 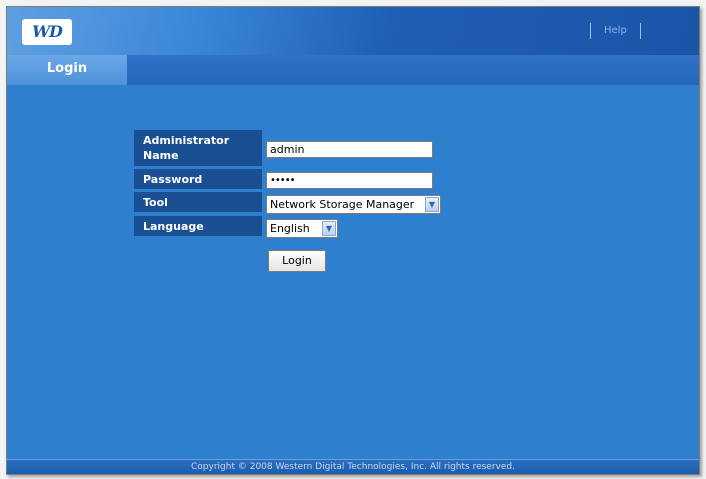 What do you see at coordinates (640, 31) in the screenshot?
I see `help-separator-right` at bounding box center [640, 31].